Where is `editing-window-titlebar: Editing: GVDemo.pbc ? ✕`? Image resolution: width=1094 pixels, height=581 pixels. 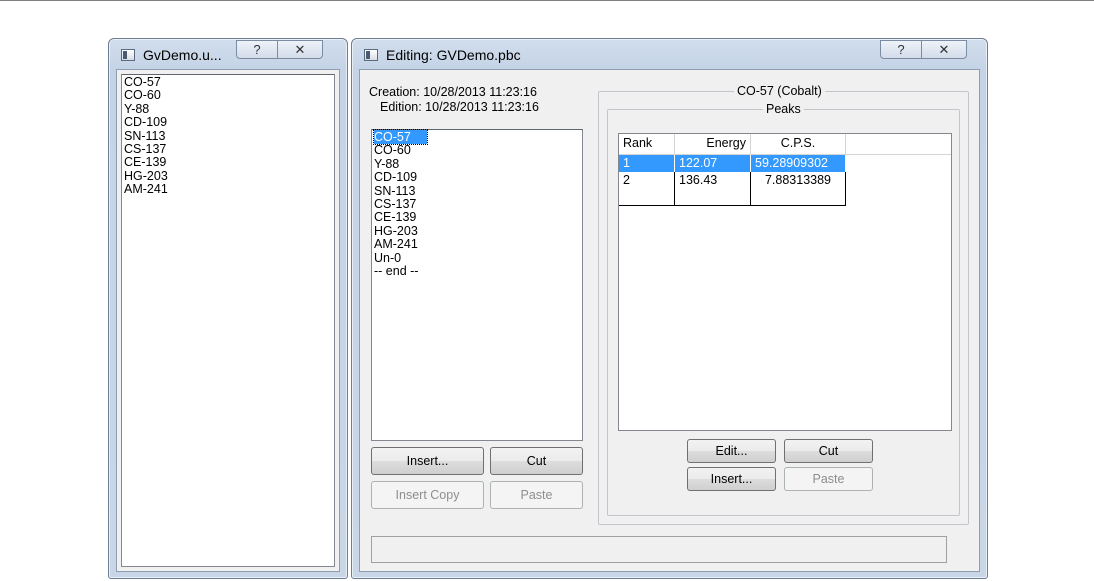 editing-window-titlebar: Editing: GVDemo.pbc ? ✕ is located at coordinates (669, 54).